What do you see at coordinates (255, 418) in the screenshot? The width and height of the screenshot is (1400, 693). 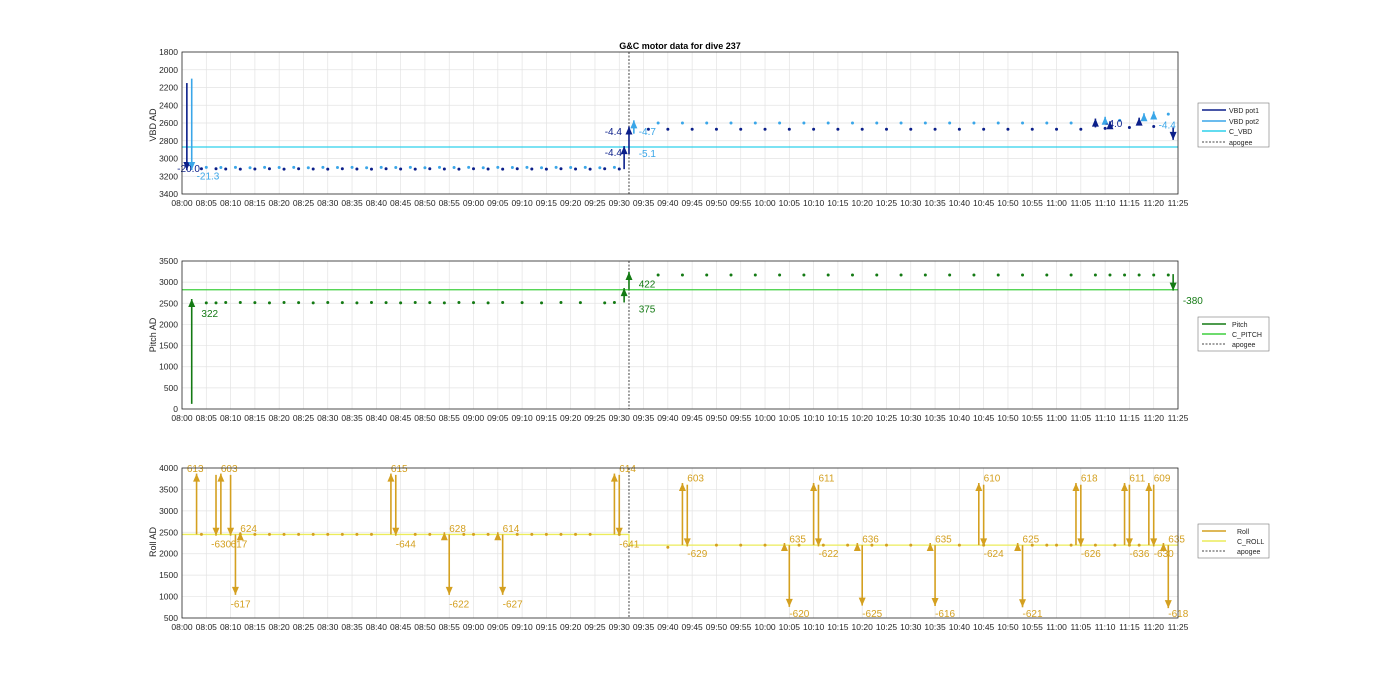 I see `pitch-x-tick-label: 08:15` at bounding box center [255, 418].